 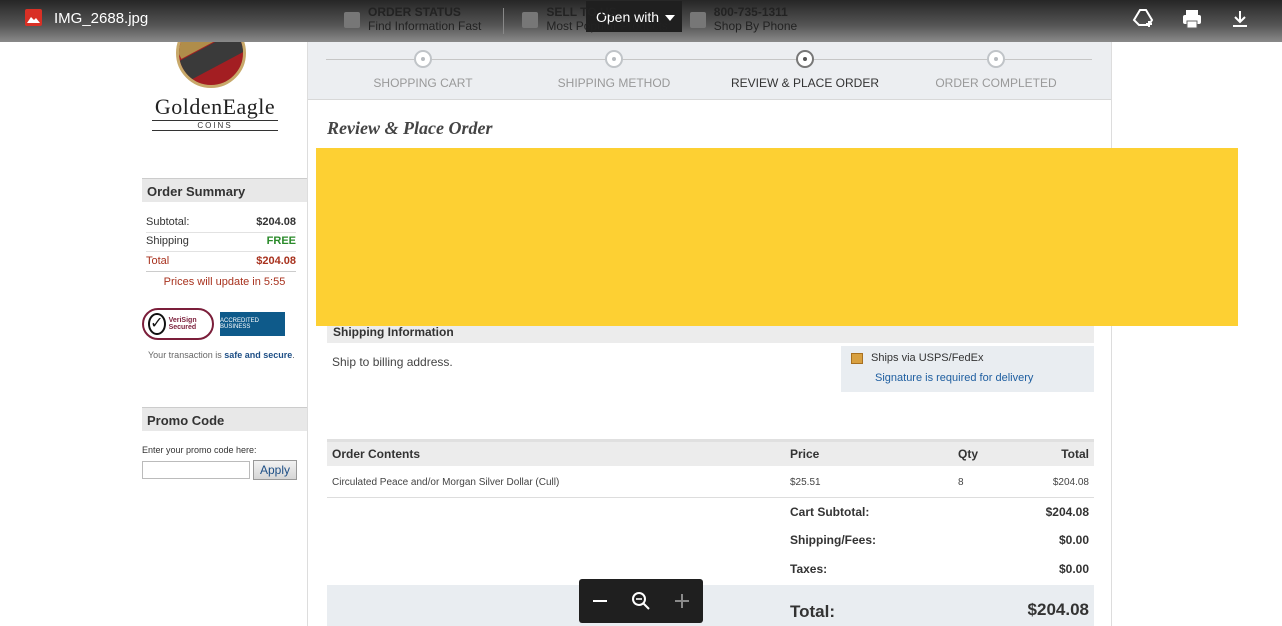 I want to click on viewer-actions, so click(x=1192, y=19).